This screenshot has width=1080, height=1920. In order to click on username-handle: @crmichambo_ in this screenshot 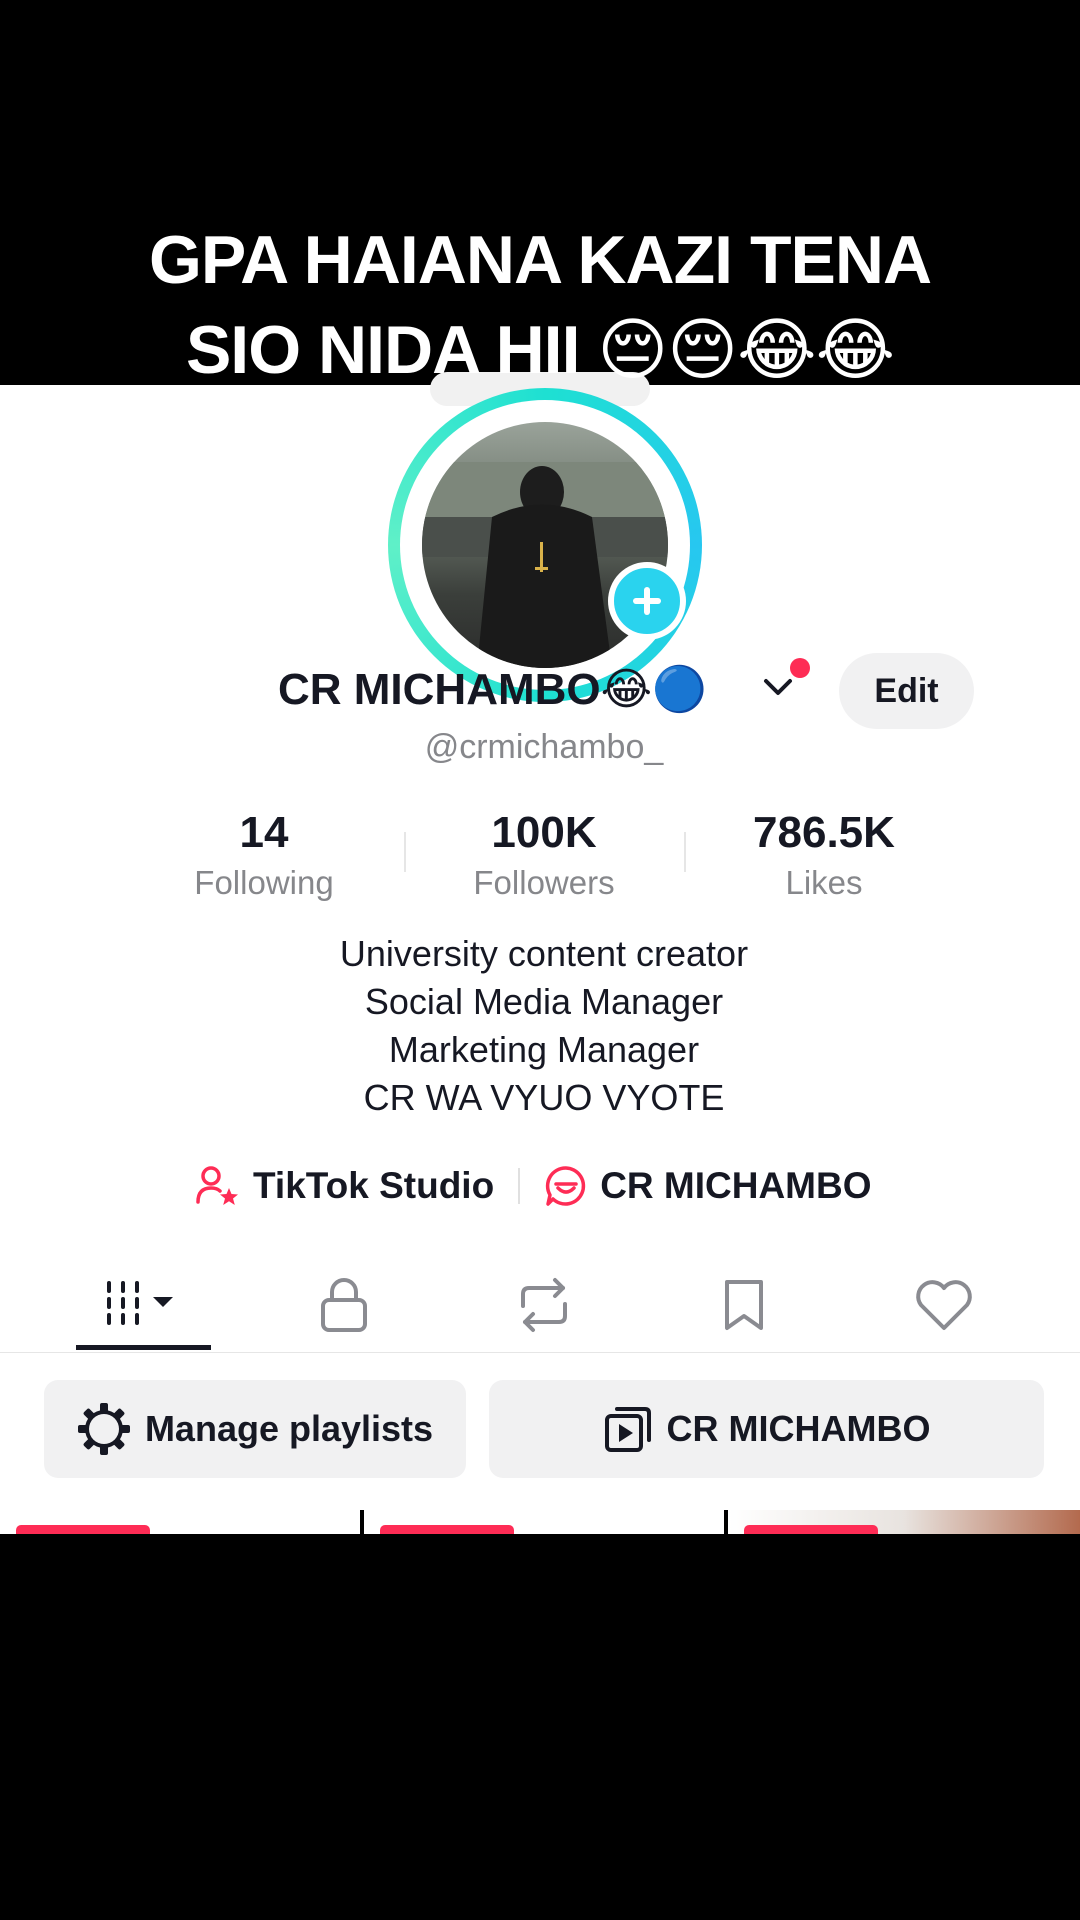, I will do `click(544, 747)`.